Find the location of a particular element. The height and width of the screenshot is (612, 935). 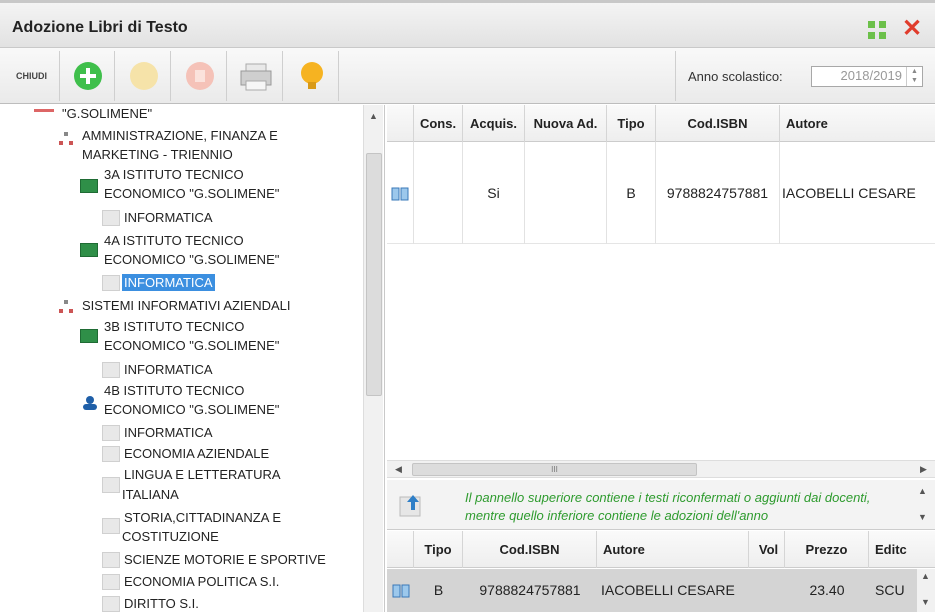

tree-item-4b-1: 4B ISTITUTO TECNICO is located at coordinates (174, 390).